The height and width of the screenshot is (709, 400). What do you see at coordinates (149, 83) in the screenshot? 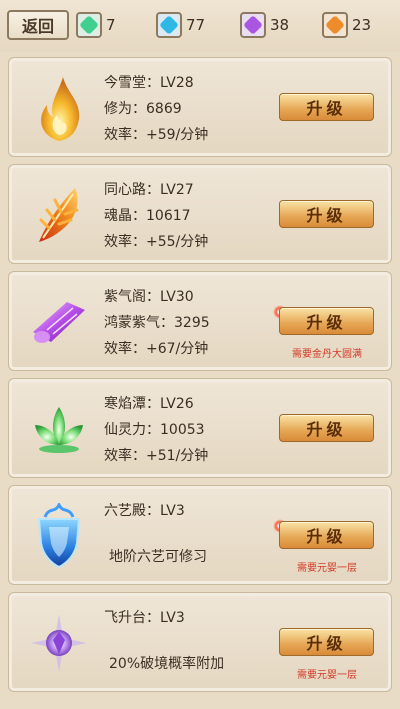
I see `building-name-level: 今雪堂：LV28` at bounding box center [149, 83].